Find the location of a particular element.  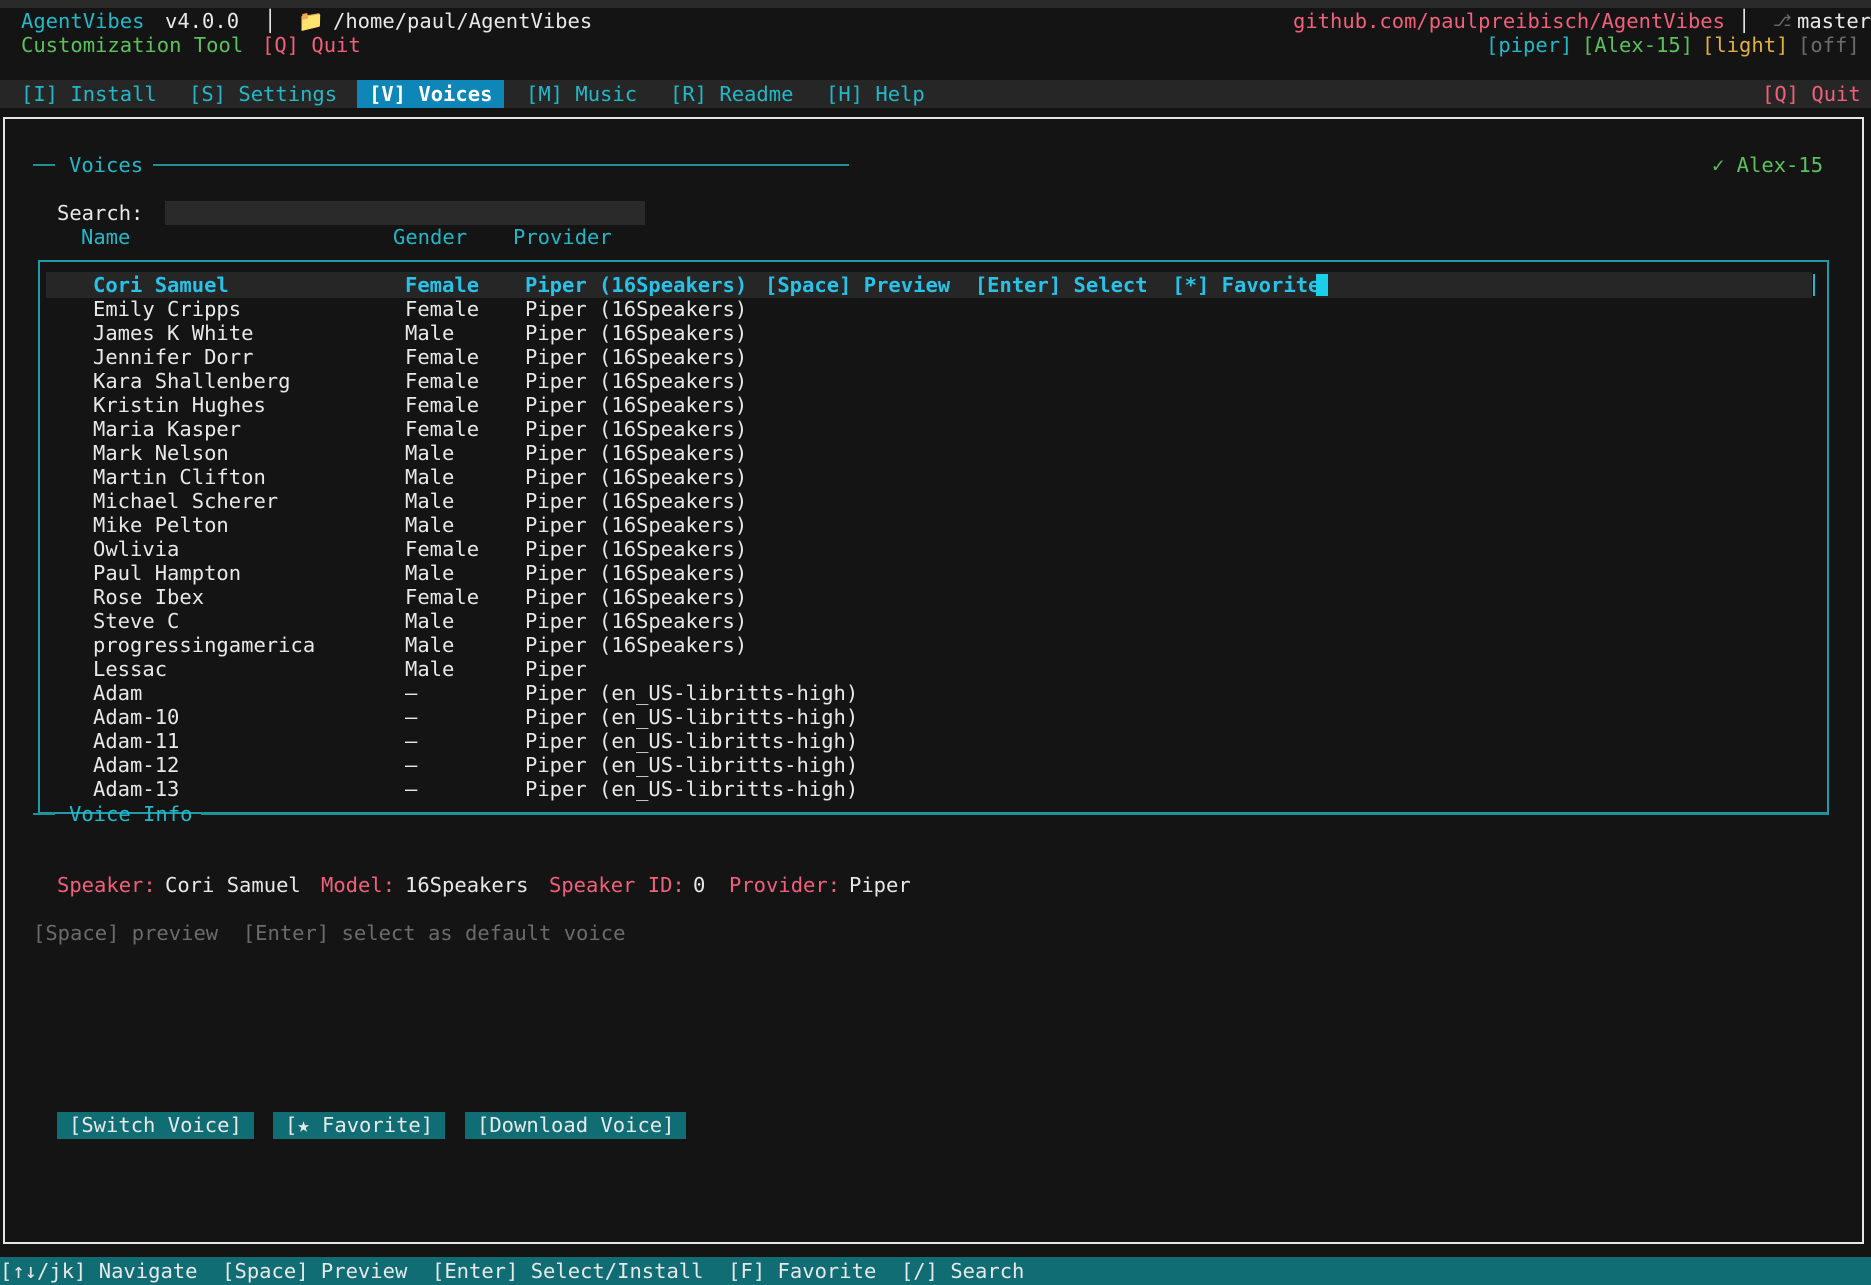

app-name: AgentVibes is located at coordinates (83, 21).